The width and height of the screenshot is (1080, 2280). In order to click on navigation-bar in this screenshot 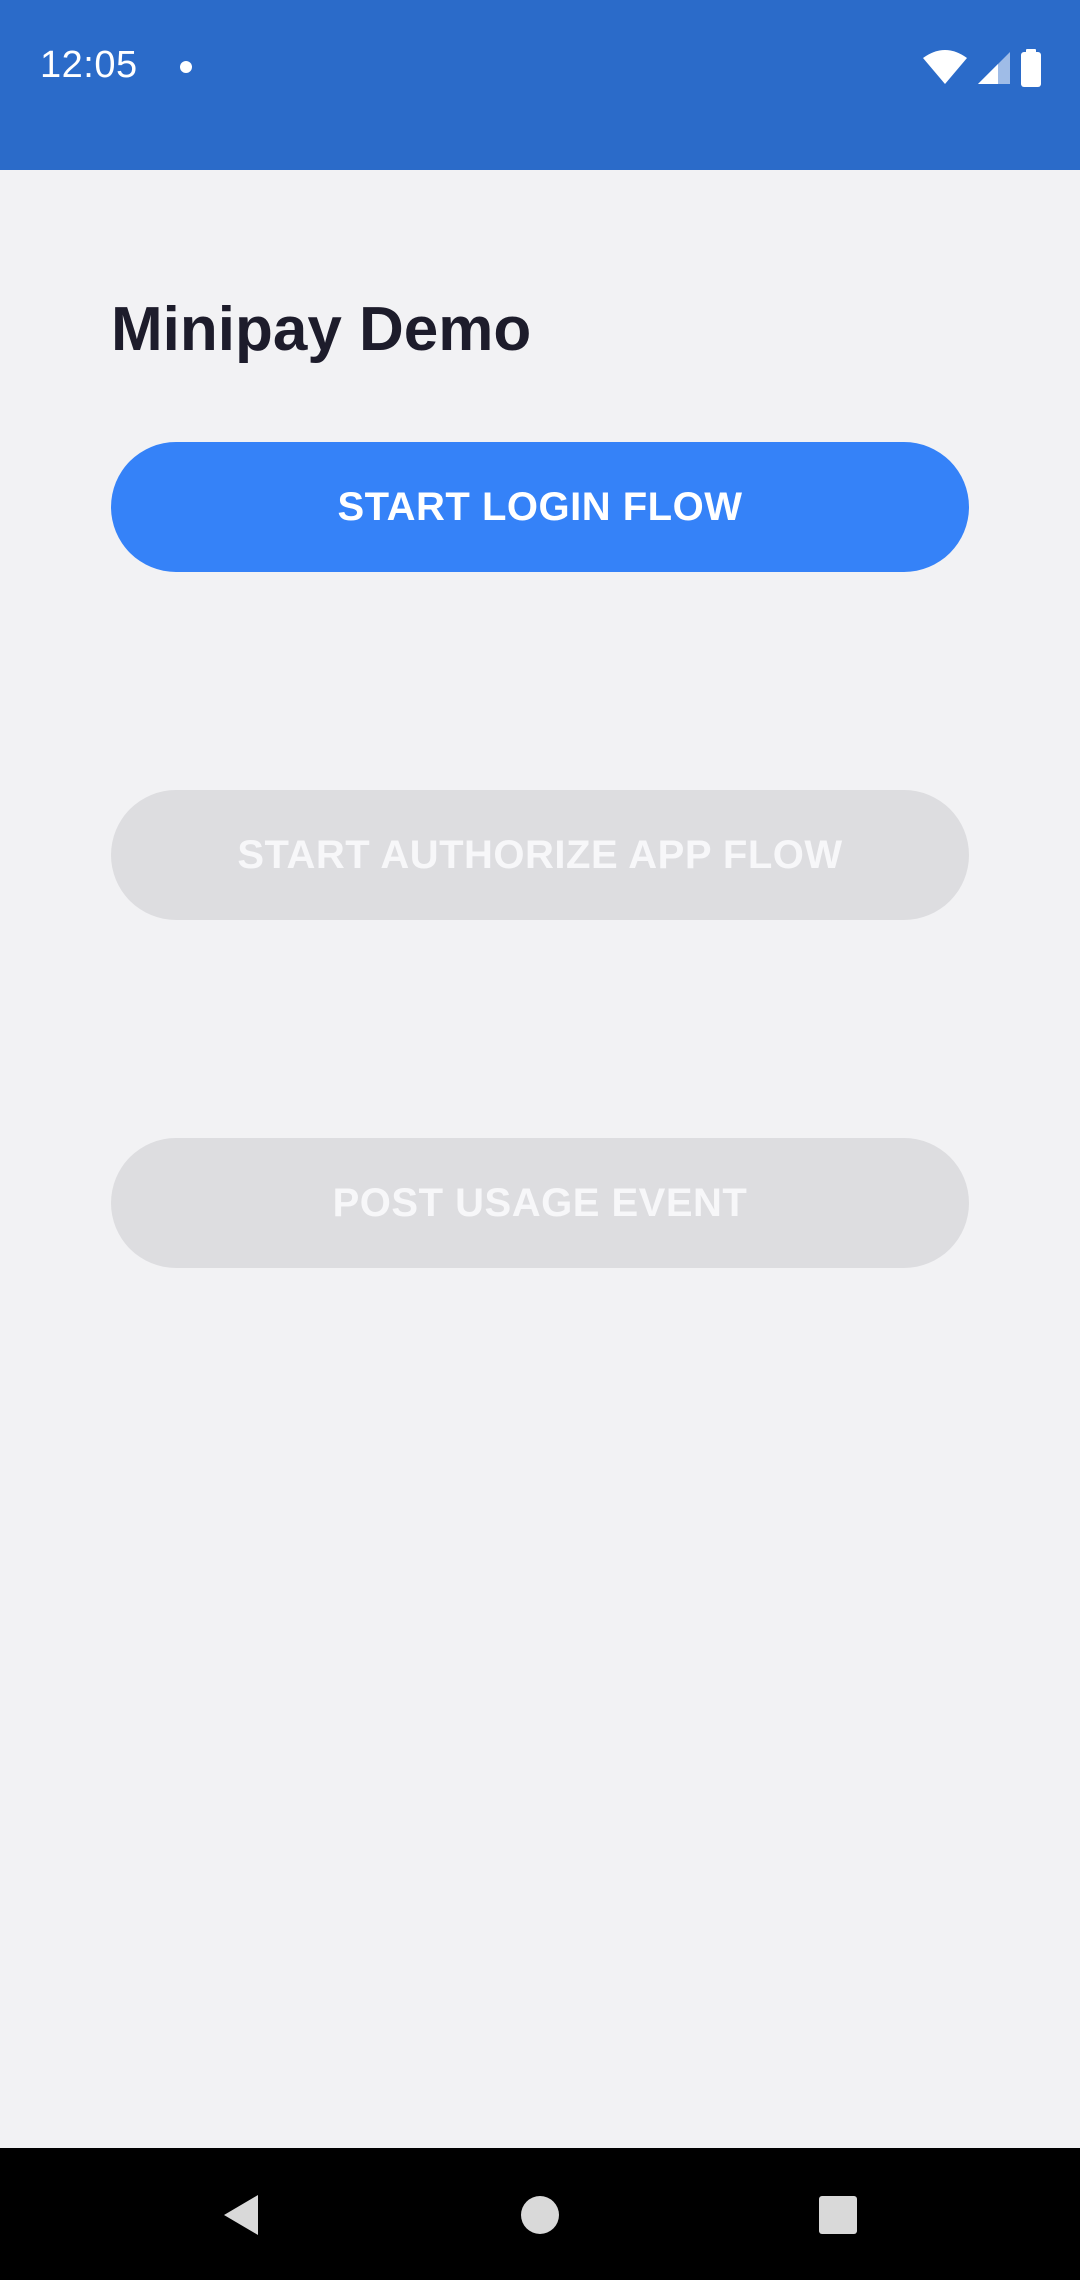, I will do `click(540, 2214)`.